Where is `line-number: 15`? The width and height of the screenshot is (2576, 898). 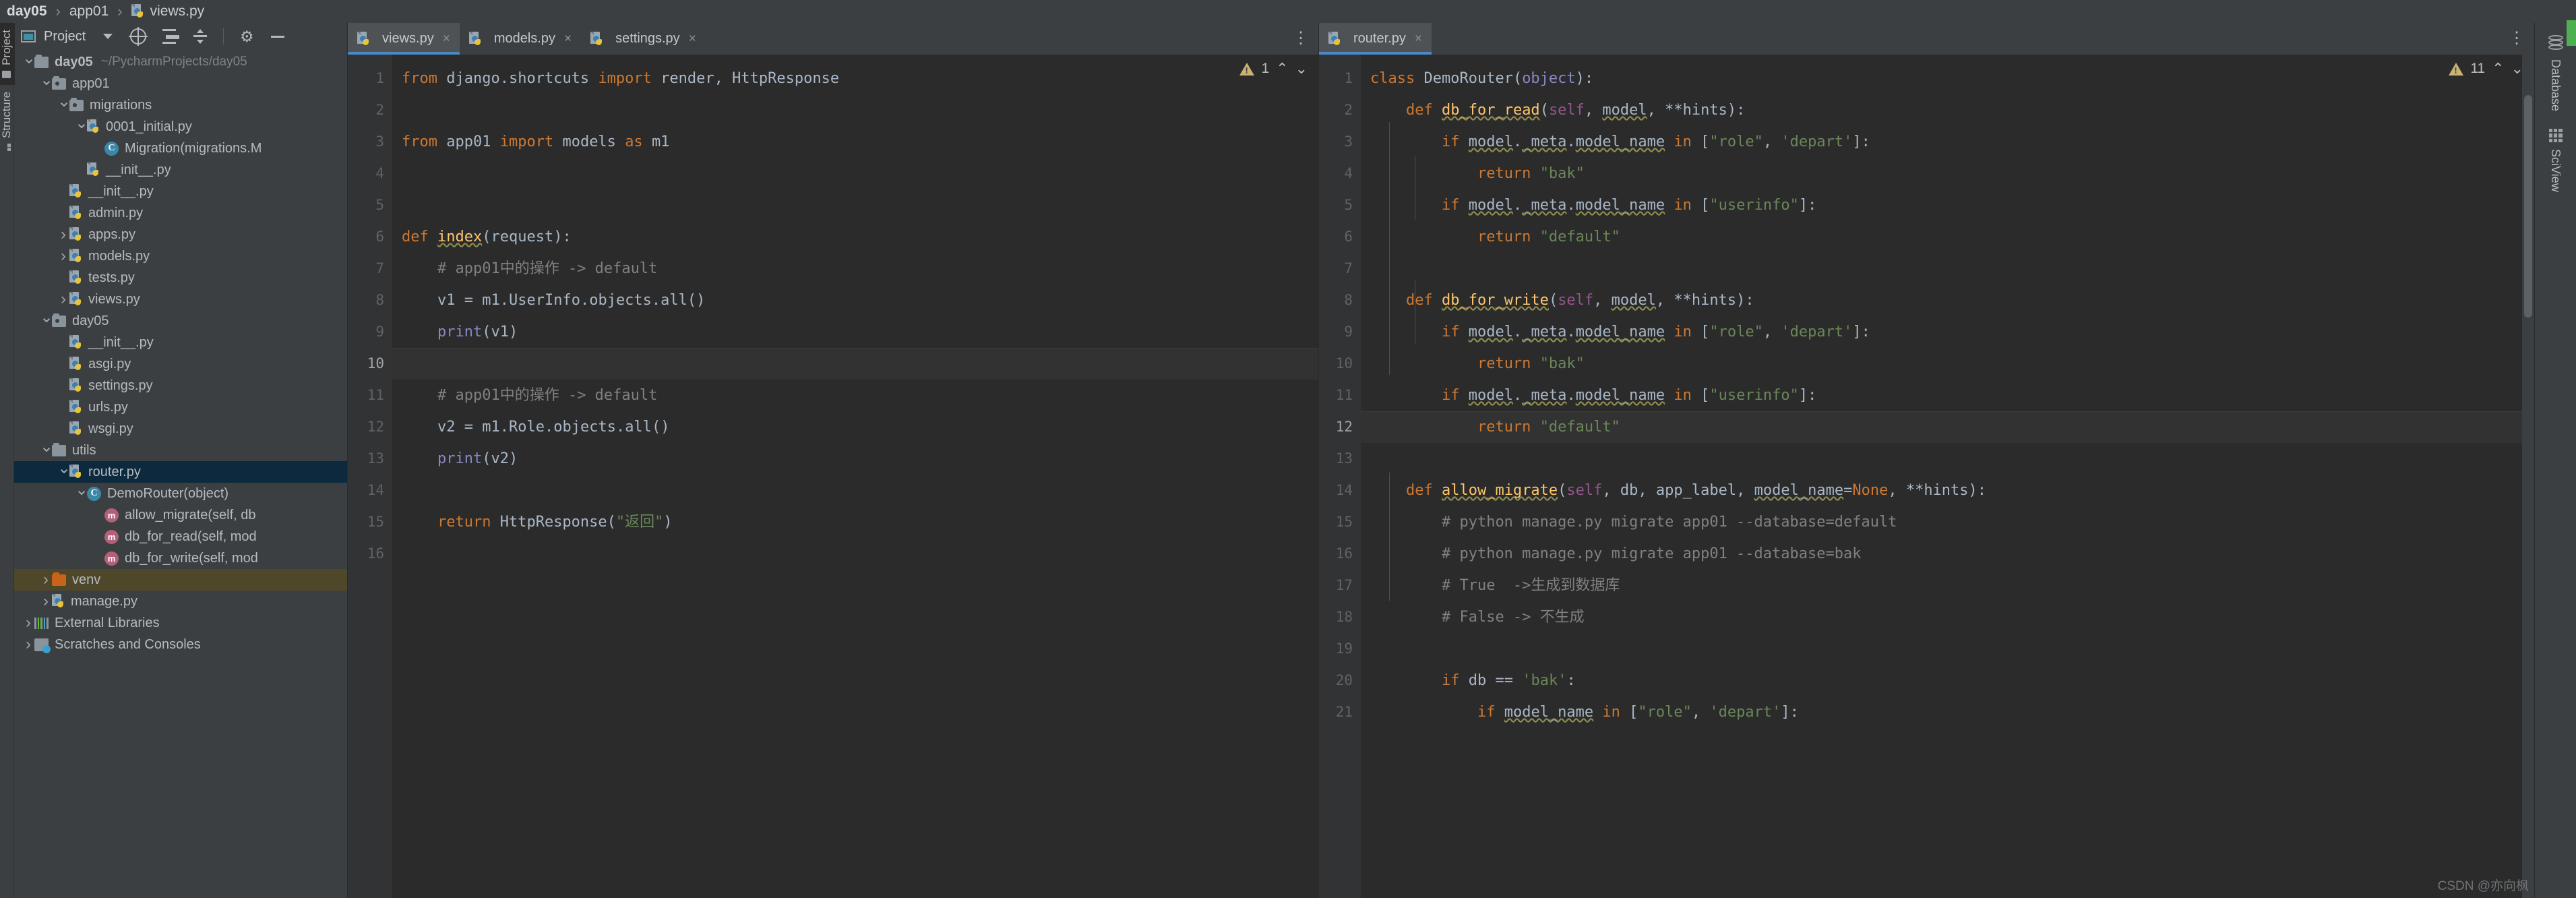
line-number: 15 is located at coordinates (375, 524).